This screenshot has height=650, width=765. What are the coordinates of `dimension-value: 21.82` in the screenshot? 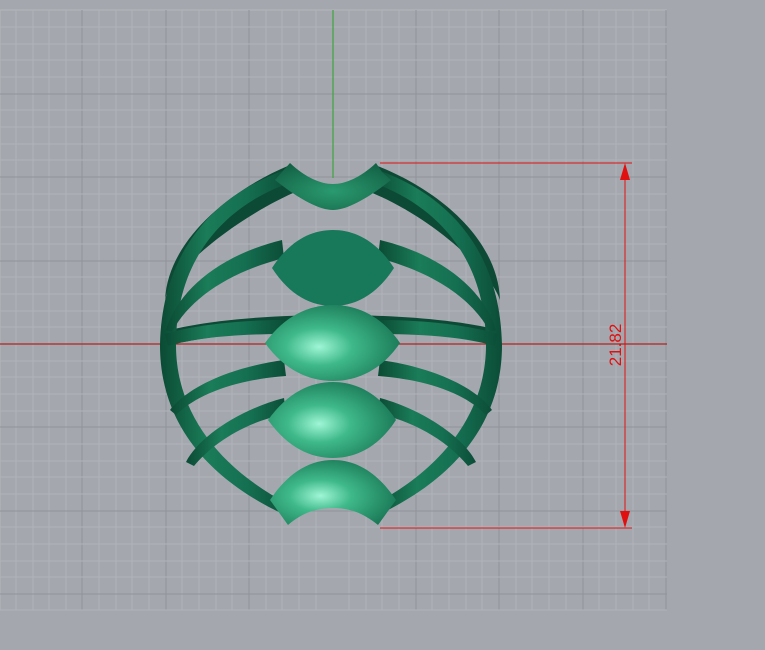 It's located at (615, 345).